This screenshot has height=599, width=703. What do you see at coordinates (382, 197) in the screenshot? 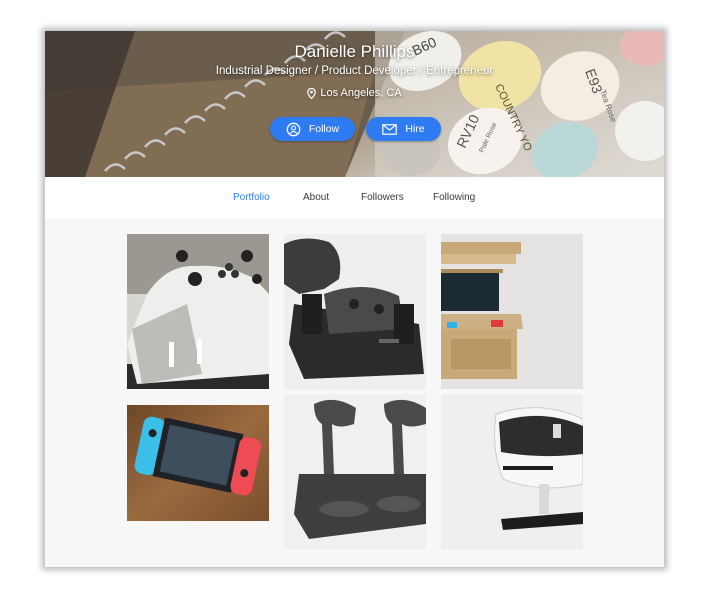
I see `tab-followers: Followers` at bounding box center [382, 197].